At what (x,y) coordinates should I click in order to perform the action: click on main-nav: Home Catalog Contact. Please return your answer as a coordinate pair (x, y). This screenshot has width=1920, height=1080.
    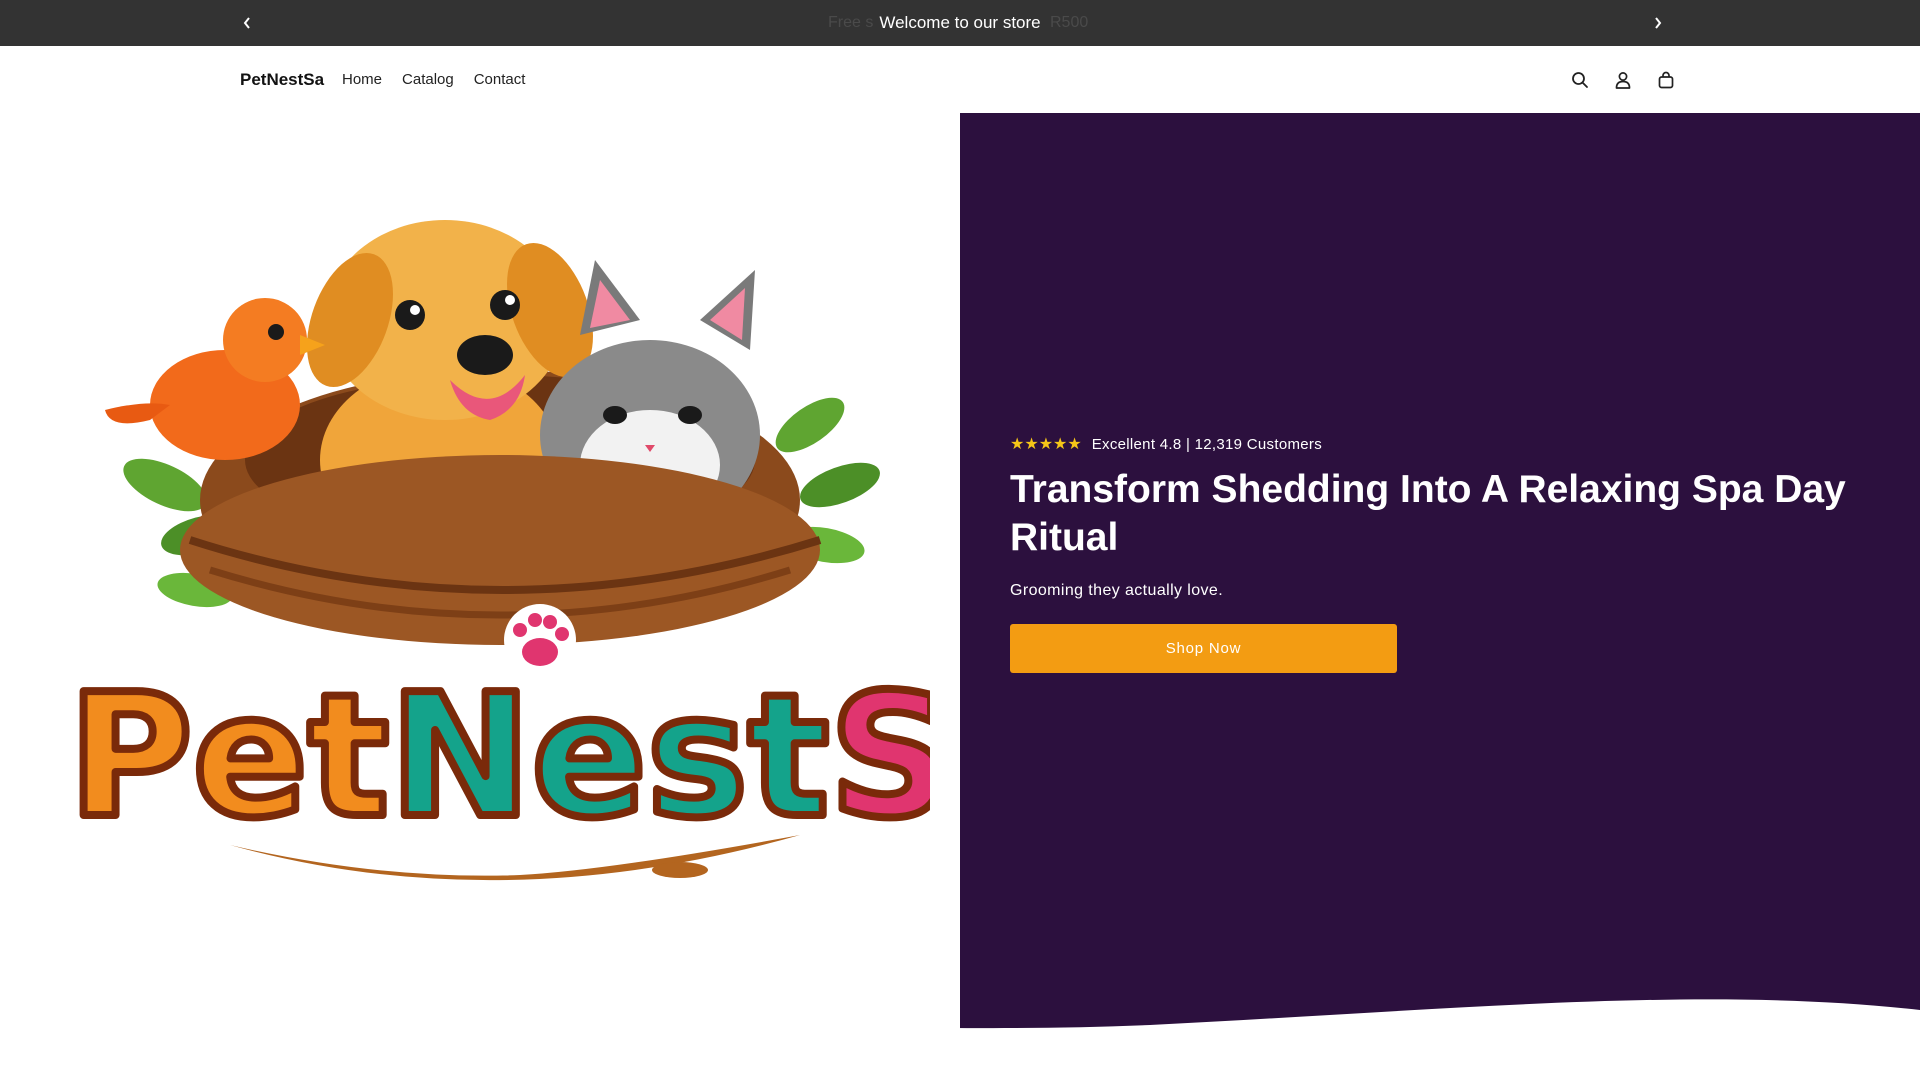
    Looking at the image, I should click on (433, 79).